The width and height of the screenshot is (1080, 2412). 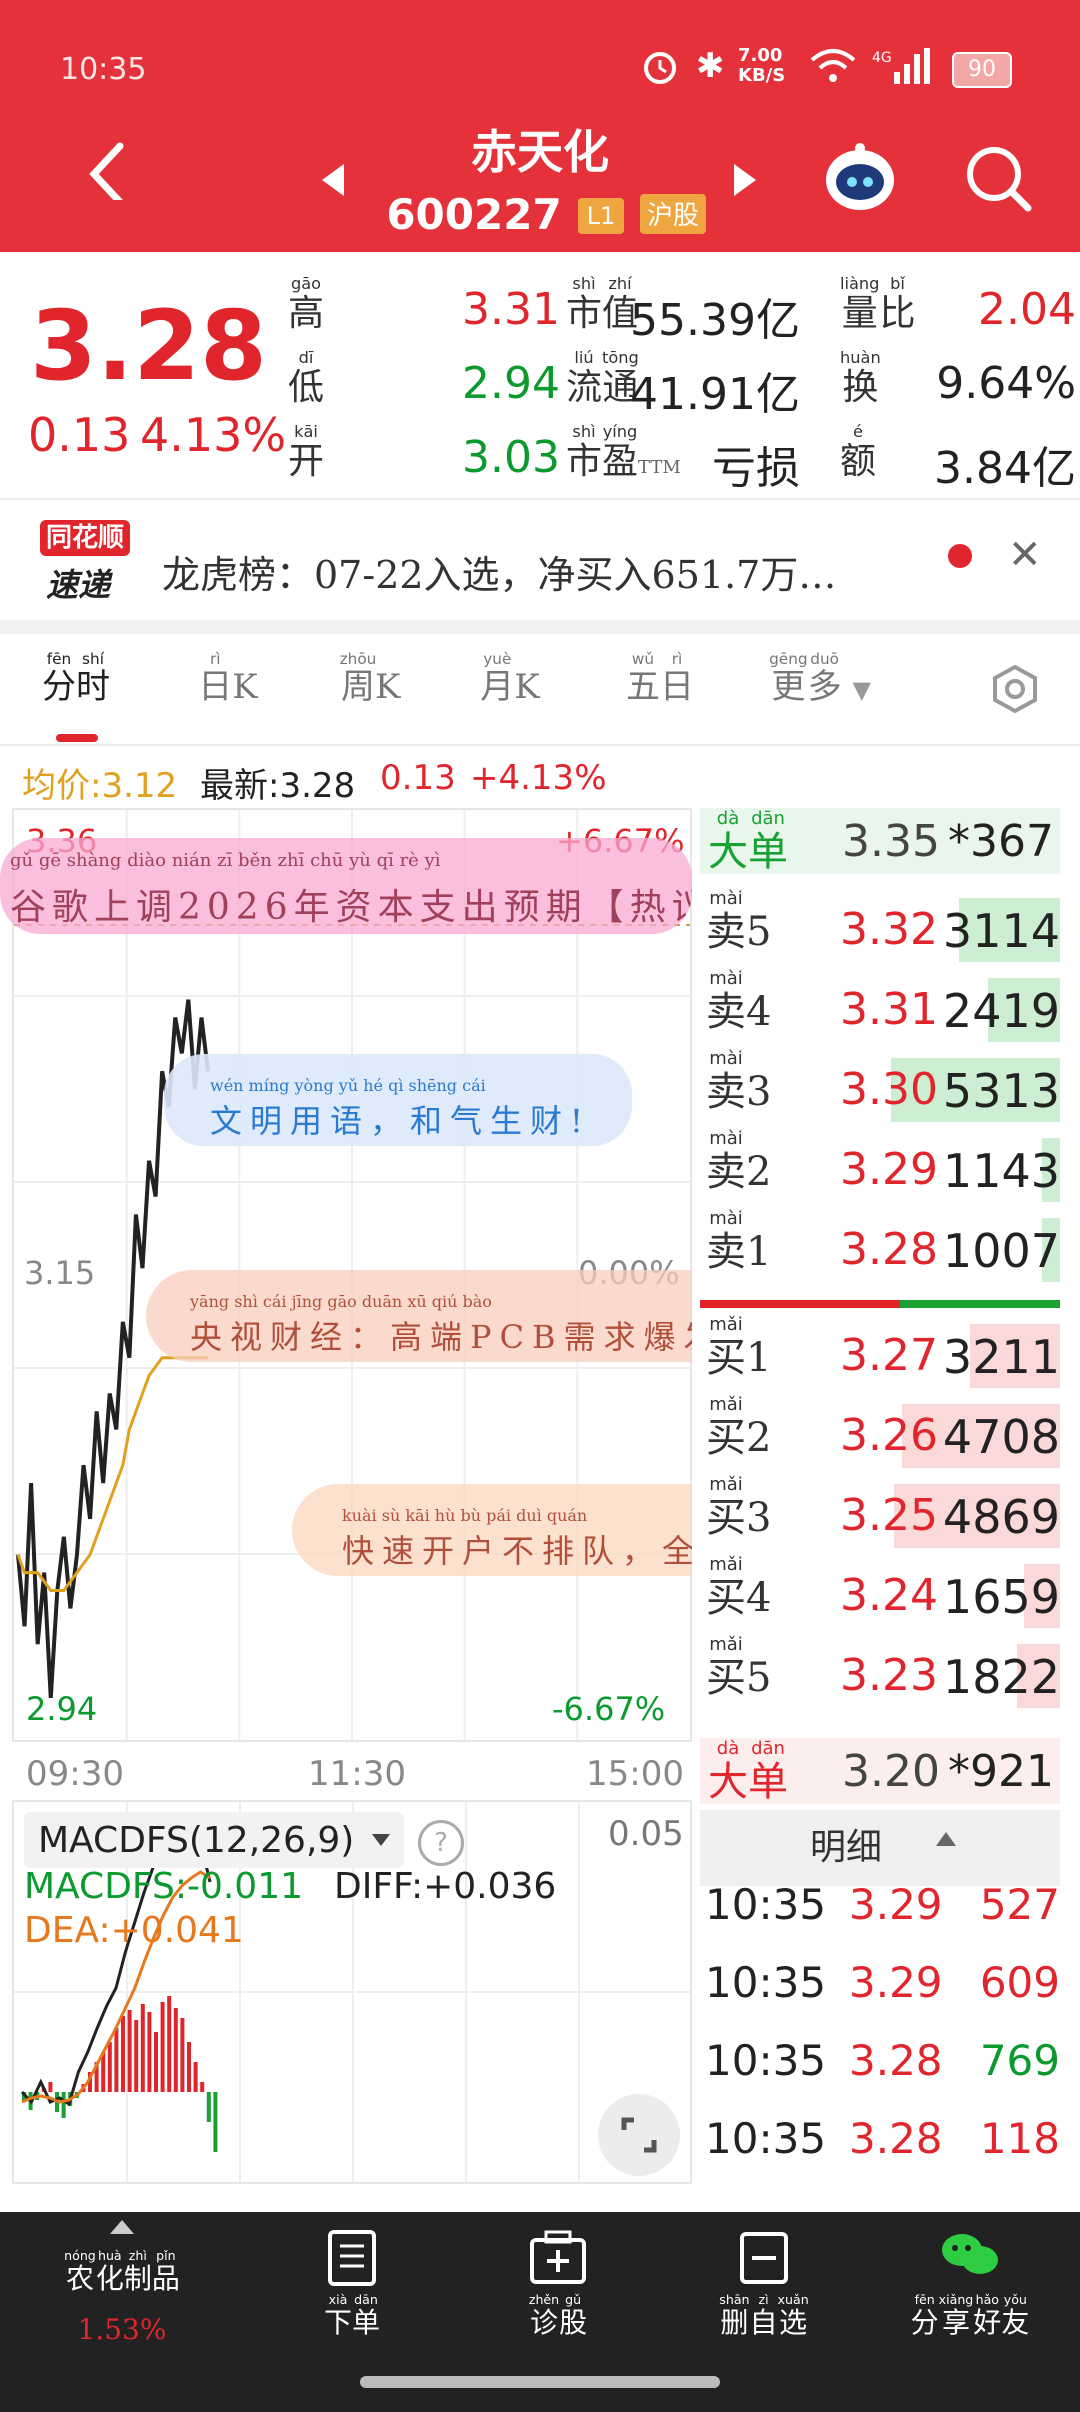 I want to click on sector-industry-button: 农nóng化huà制zhì品pǐn 1.53%, so click(x=122, y=2283).